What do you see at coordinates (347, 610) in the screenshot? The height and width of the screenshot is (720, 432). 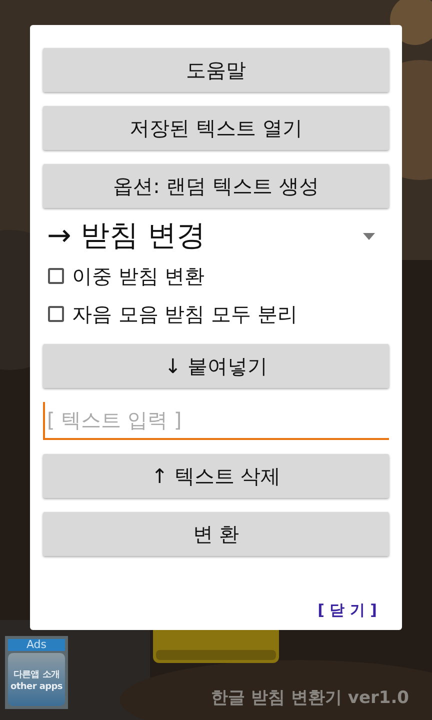 I see `close-link: [ 닫 기 ]` at bounding box center [347, 610].